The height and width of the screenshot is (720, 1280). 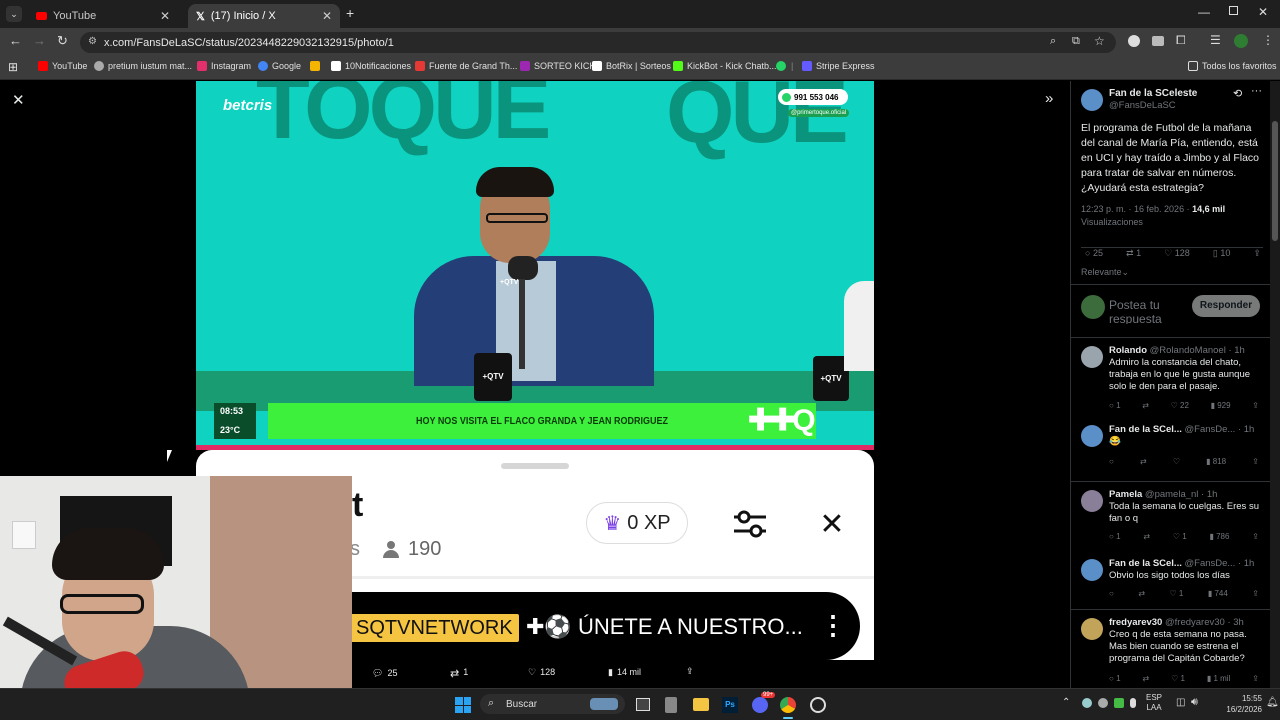 I want to click on app-icon, so click(x=671, y=705).